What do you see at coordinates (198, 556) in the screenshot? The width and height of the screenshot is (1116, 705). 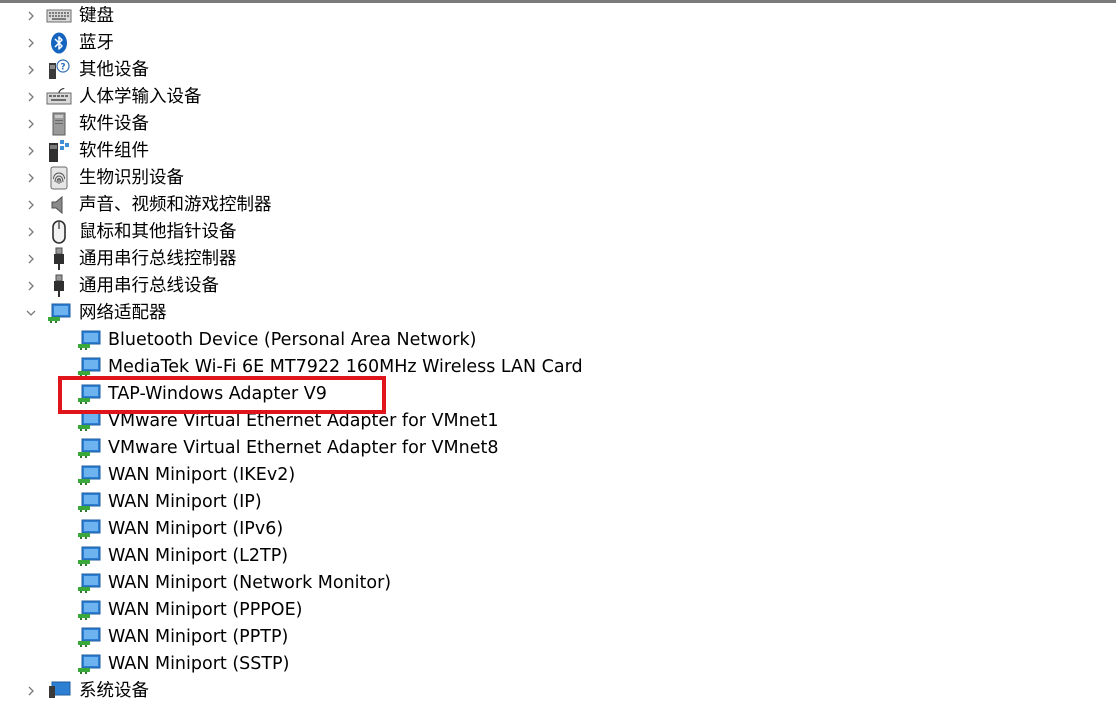 I see `network-adapter-label: WAN Miniport (L2TP)` at bounding box center [198, 556].